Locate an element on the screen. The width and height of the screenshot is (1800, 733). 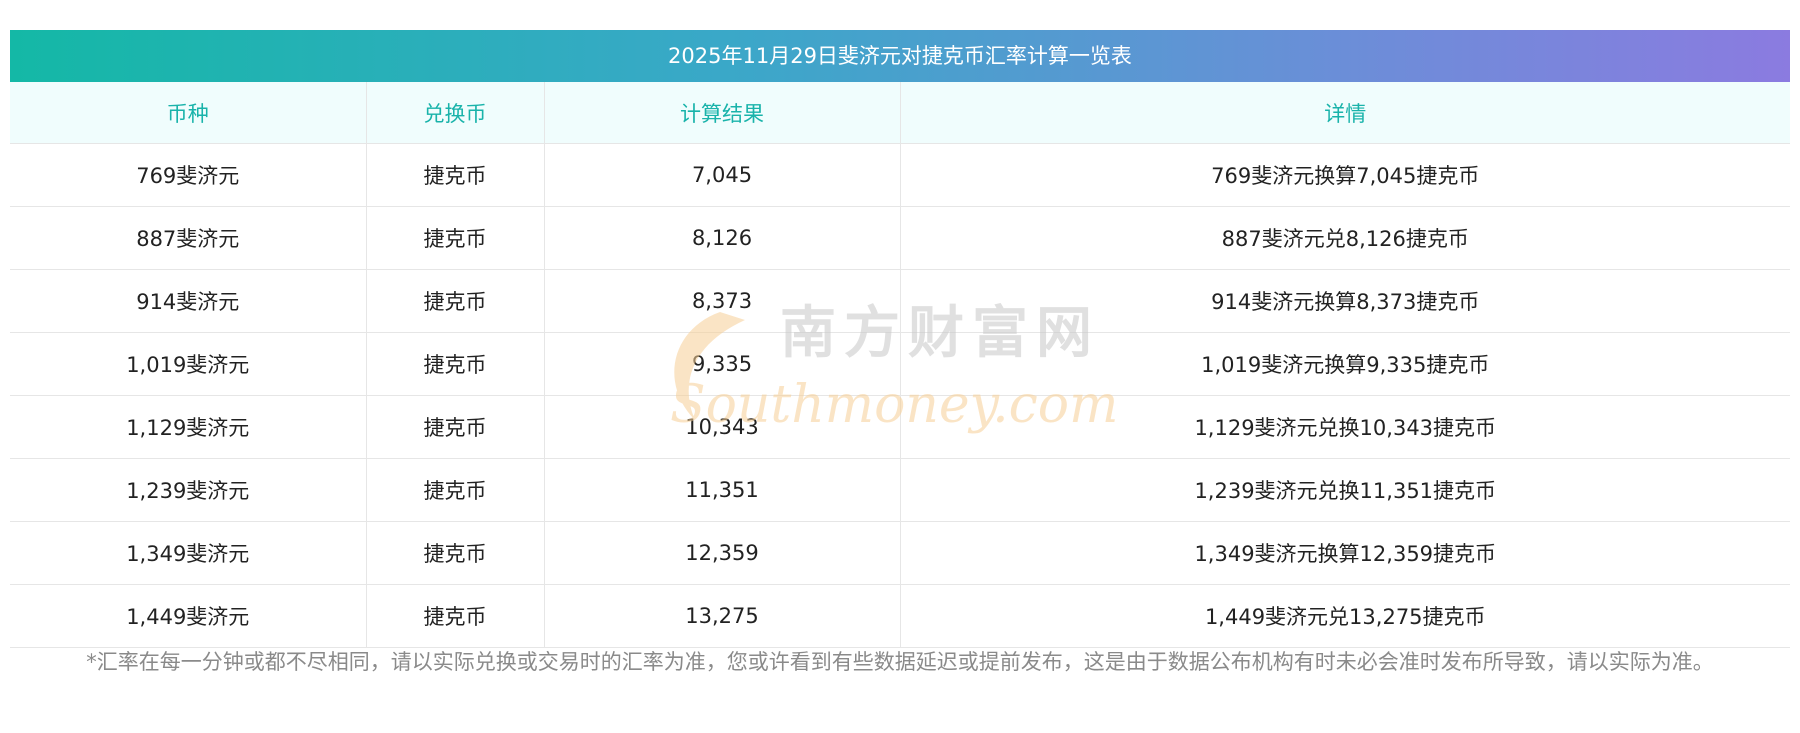
header-currency: 币种 is located at coordinates (188, 113).